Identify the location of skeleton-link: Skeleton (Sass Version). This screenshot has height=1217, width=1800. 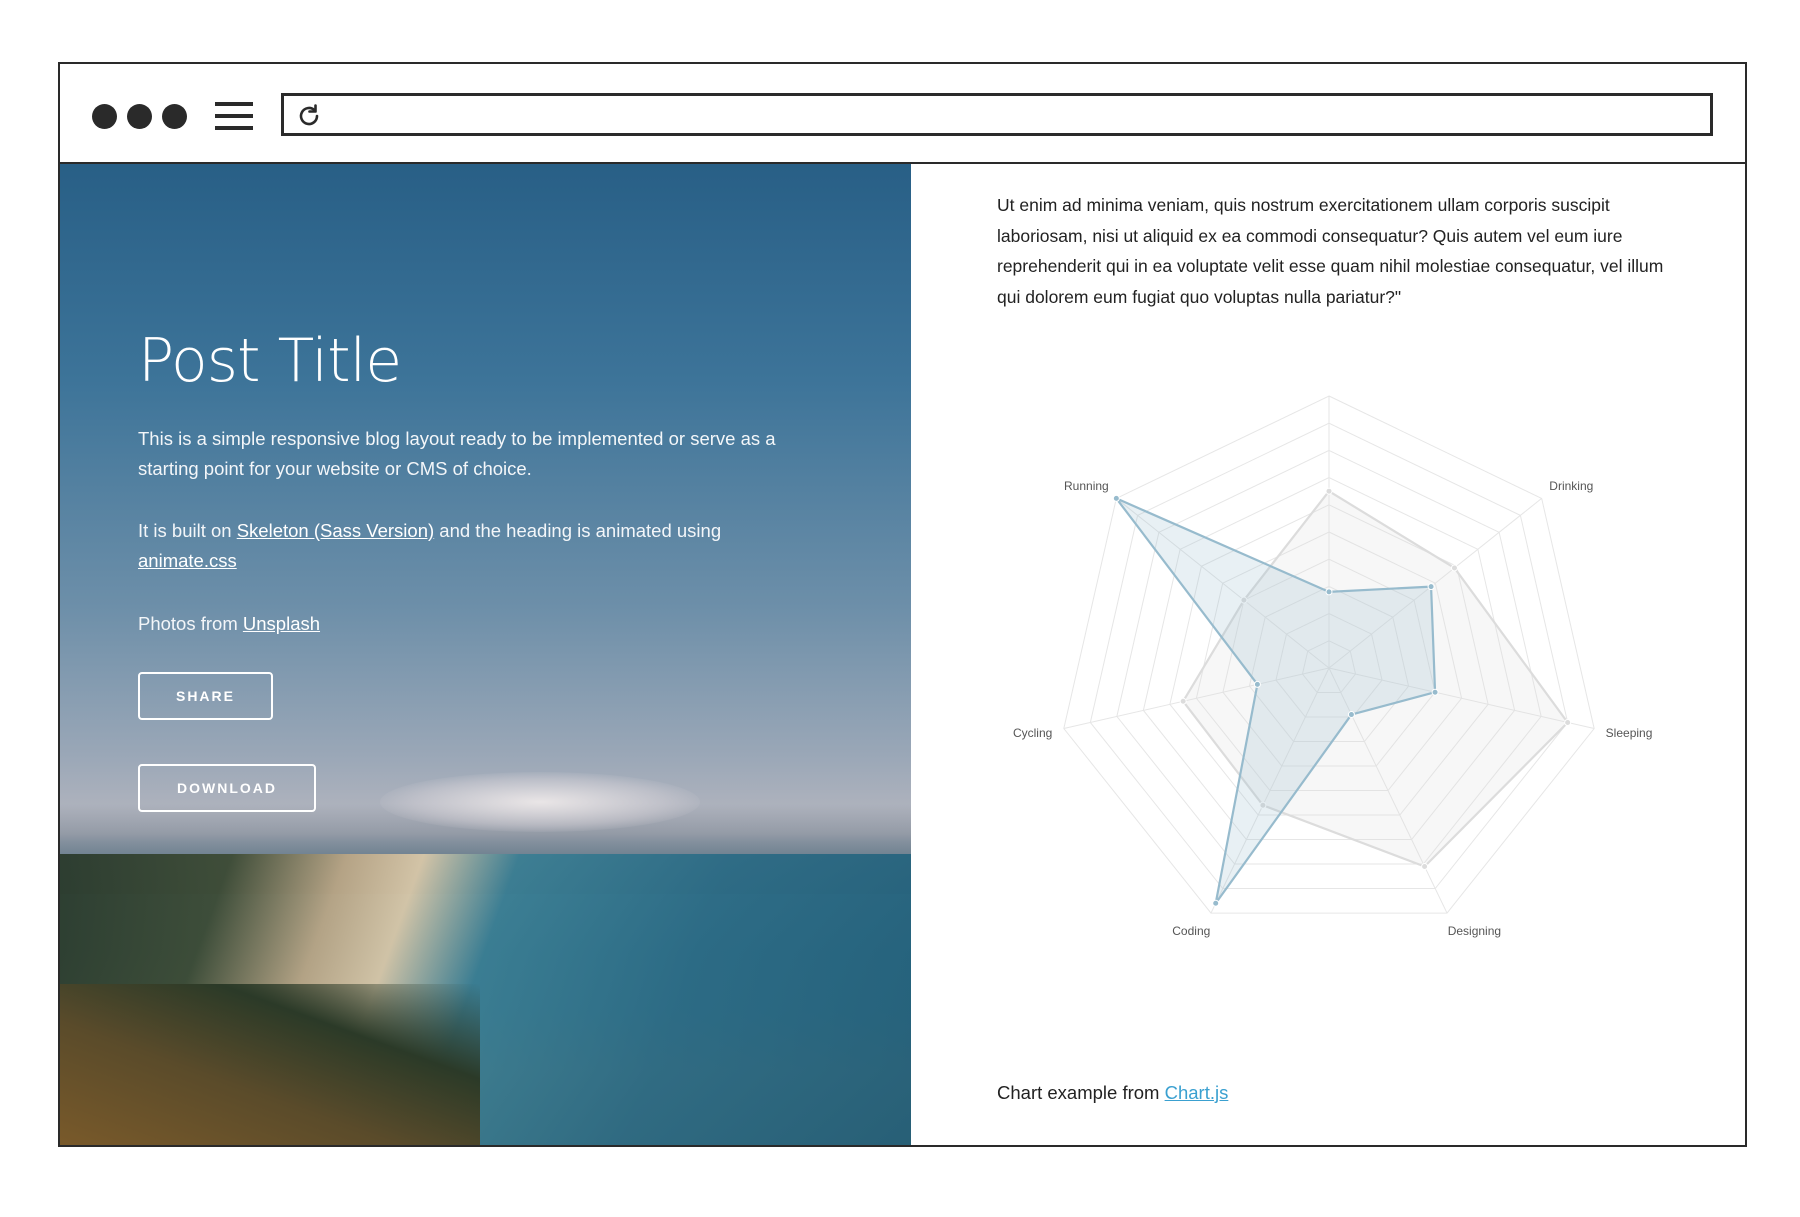
(335, 530).